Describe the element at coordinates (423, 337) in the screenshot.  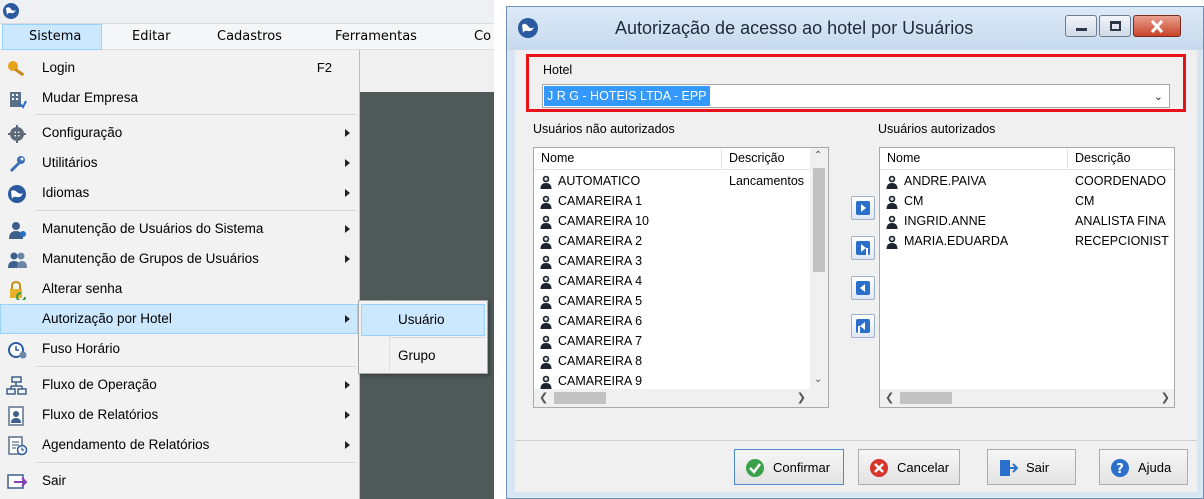
I see `autorizacao-submenu: Usuário Grupo` at that location.